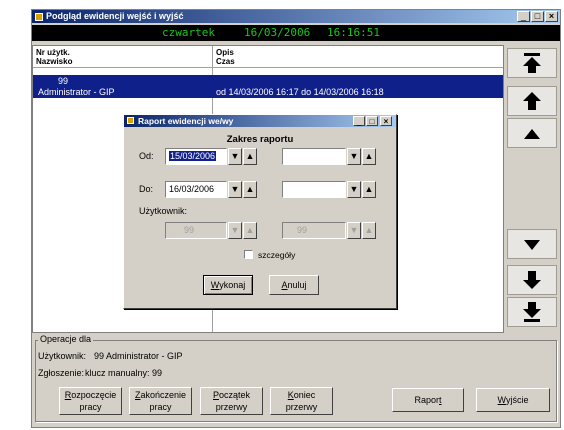  I want to click on col-description-header: Opis, so click(225, 52).